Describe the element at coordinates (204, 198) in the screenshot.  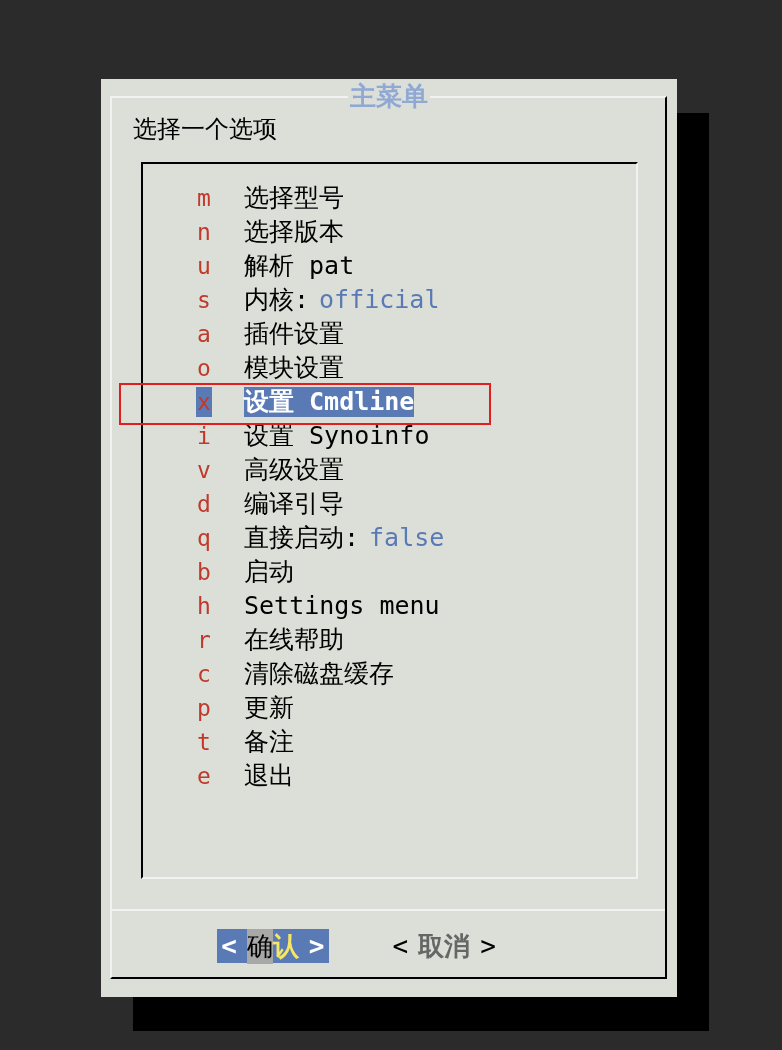
I see `menu-hotkey: m` at that location.